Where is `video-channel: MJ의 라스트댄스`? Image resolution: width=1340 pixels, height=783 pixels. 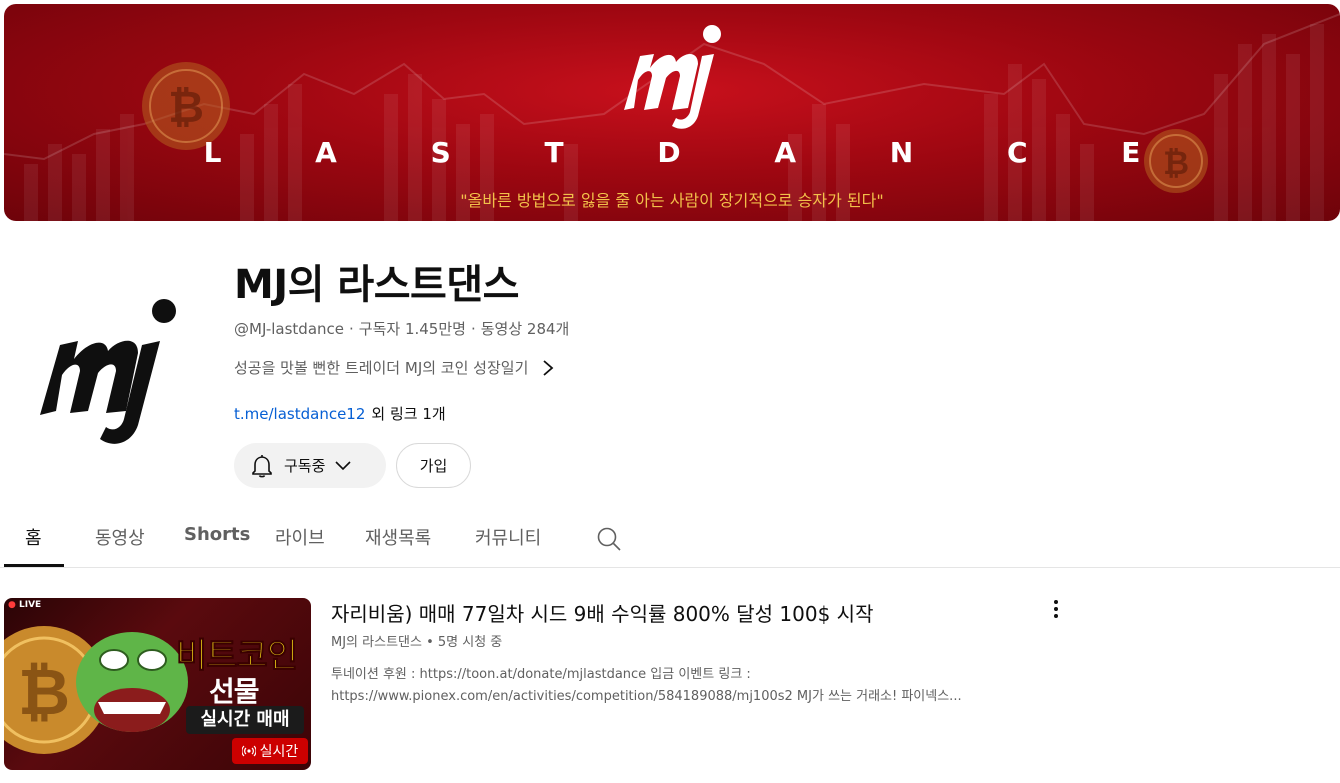 video-channel: MJ의 라스트댄스 is located at coordinates (376, 642).